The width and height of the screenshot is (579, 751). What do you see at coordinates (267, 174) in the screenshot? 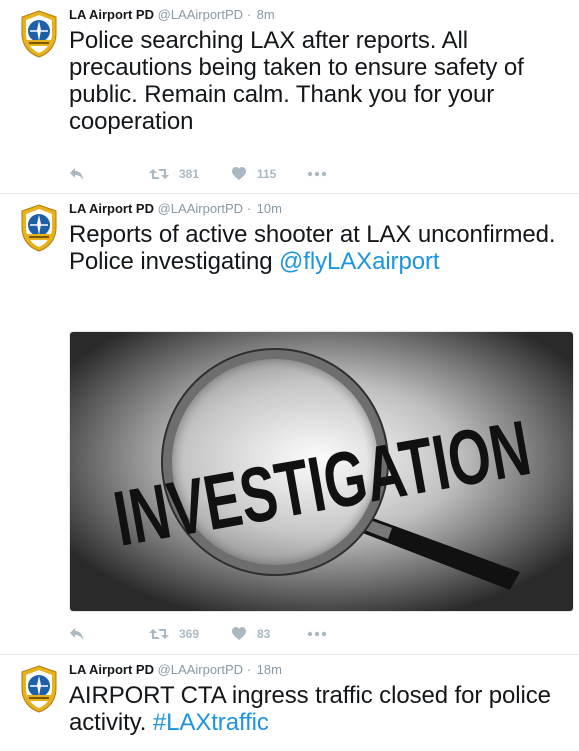
I see `like-count: 115` at bounding box center [267, 174].